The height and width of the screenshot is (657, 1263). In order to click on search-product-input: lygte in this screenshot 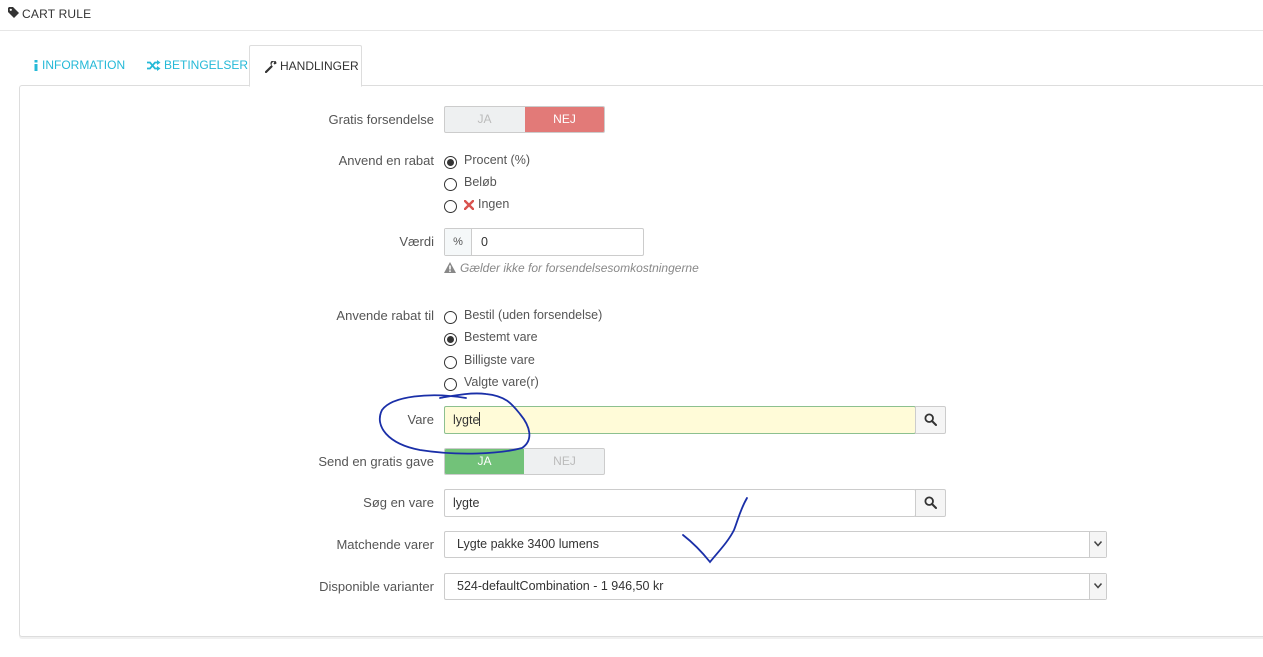, I will do `click(466, 503)`.